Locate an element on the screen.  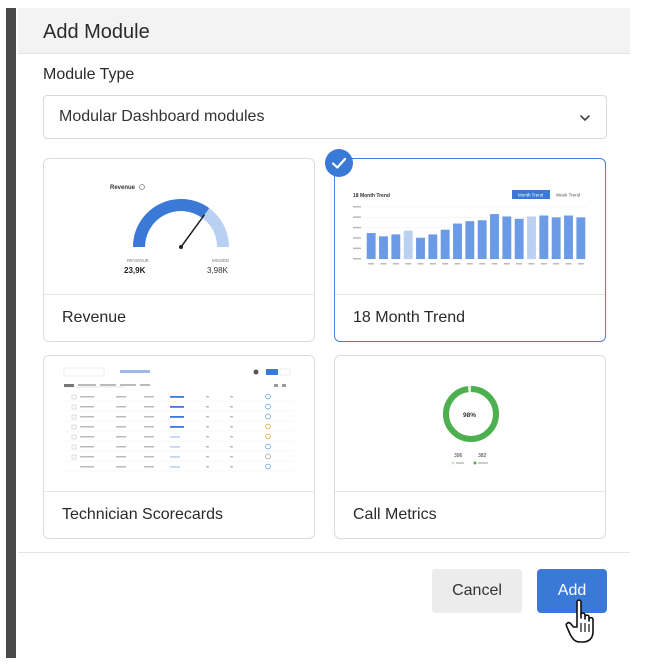
footer-divider is located at coordinates (324, 552).